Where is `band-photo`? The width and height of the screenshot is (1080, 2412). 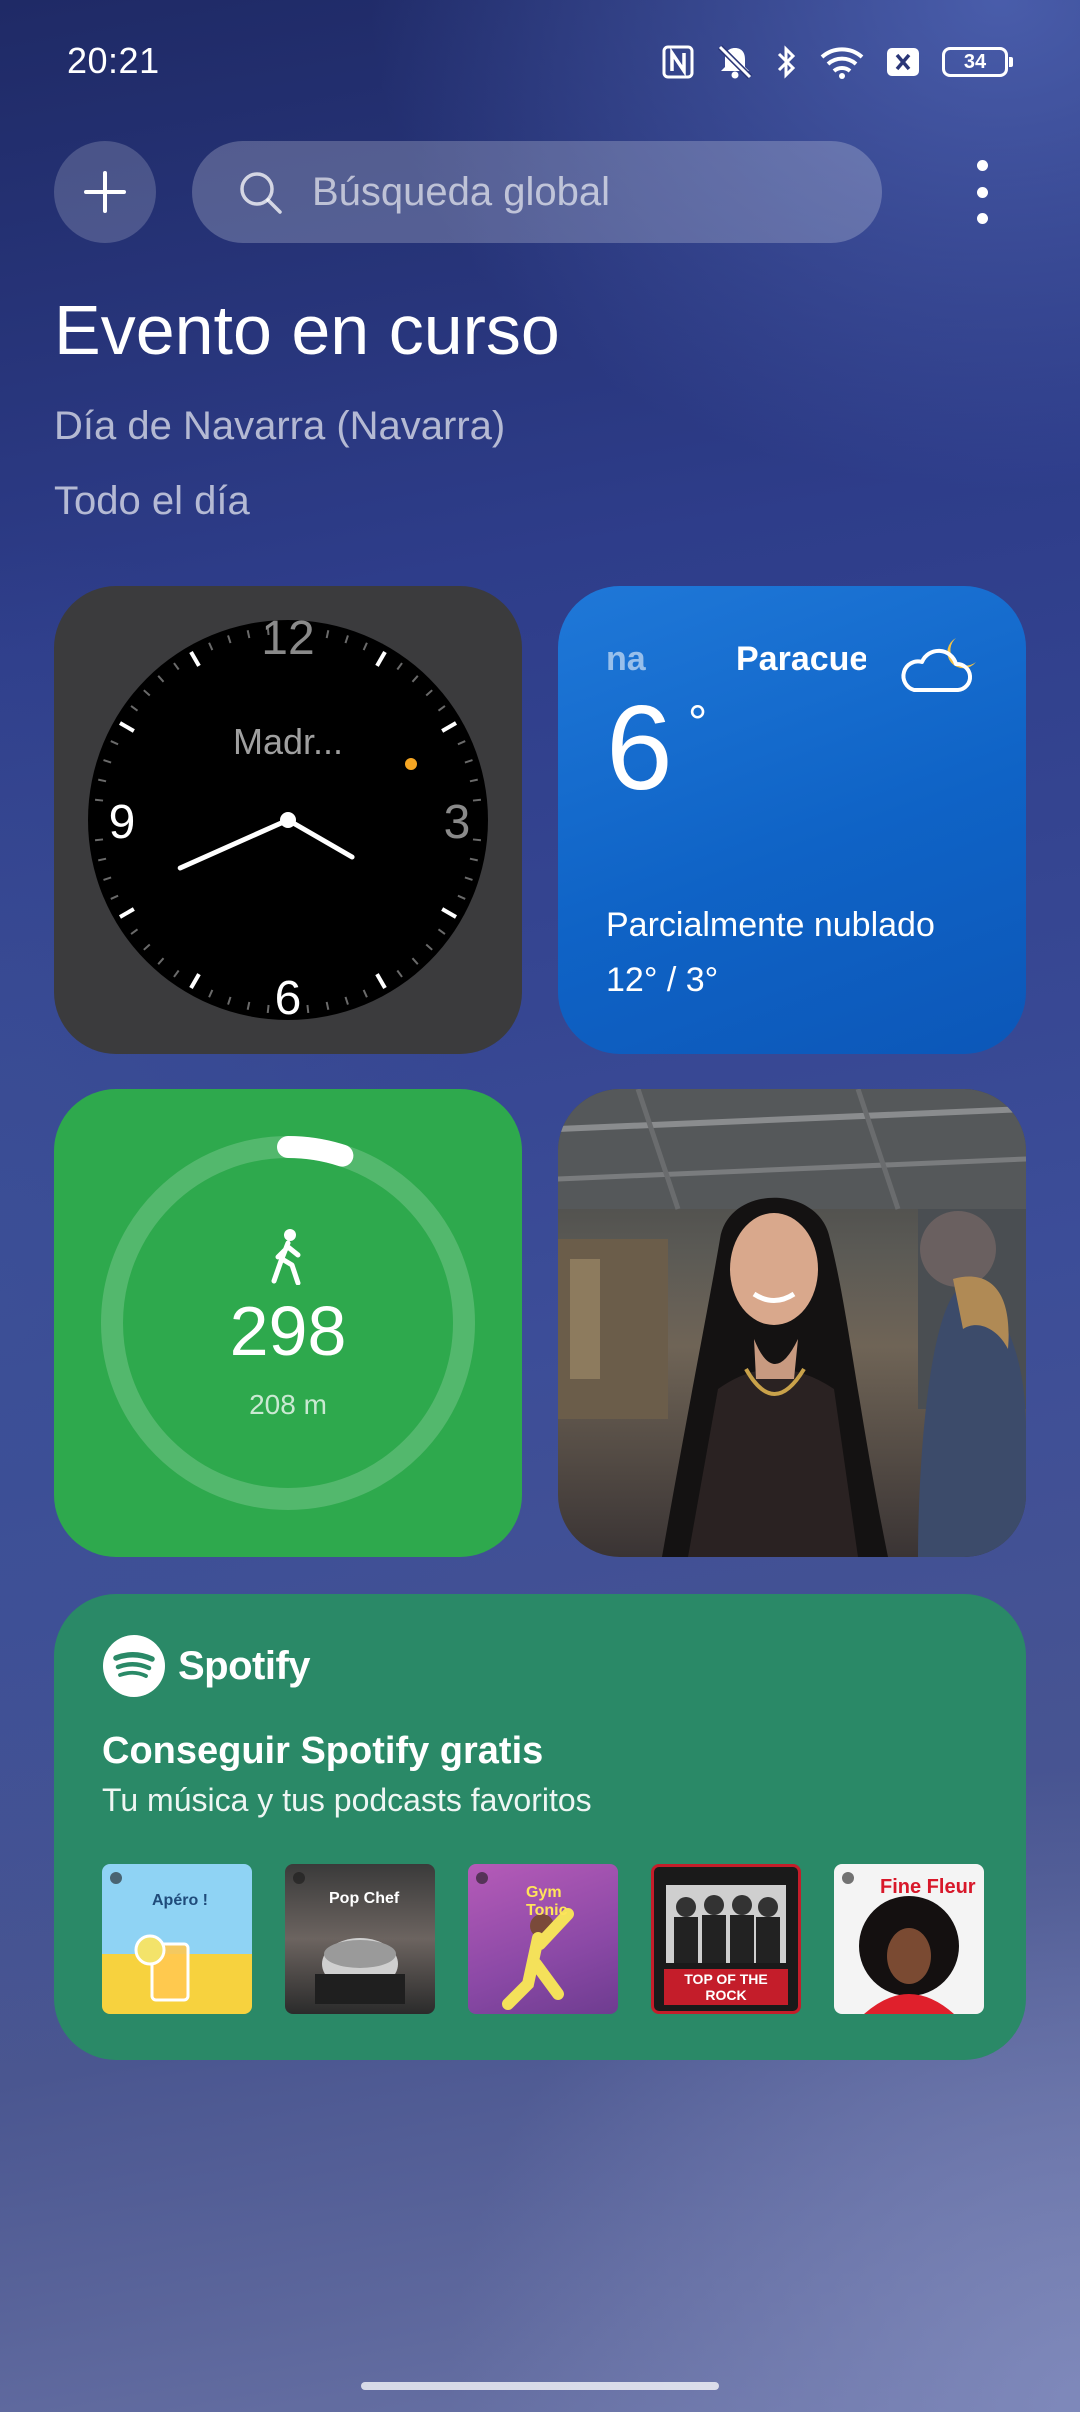 band-photo is located at coordinates (726, 1924).